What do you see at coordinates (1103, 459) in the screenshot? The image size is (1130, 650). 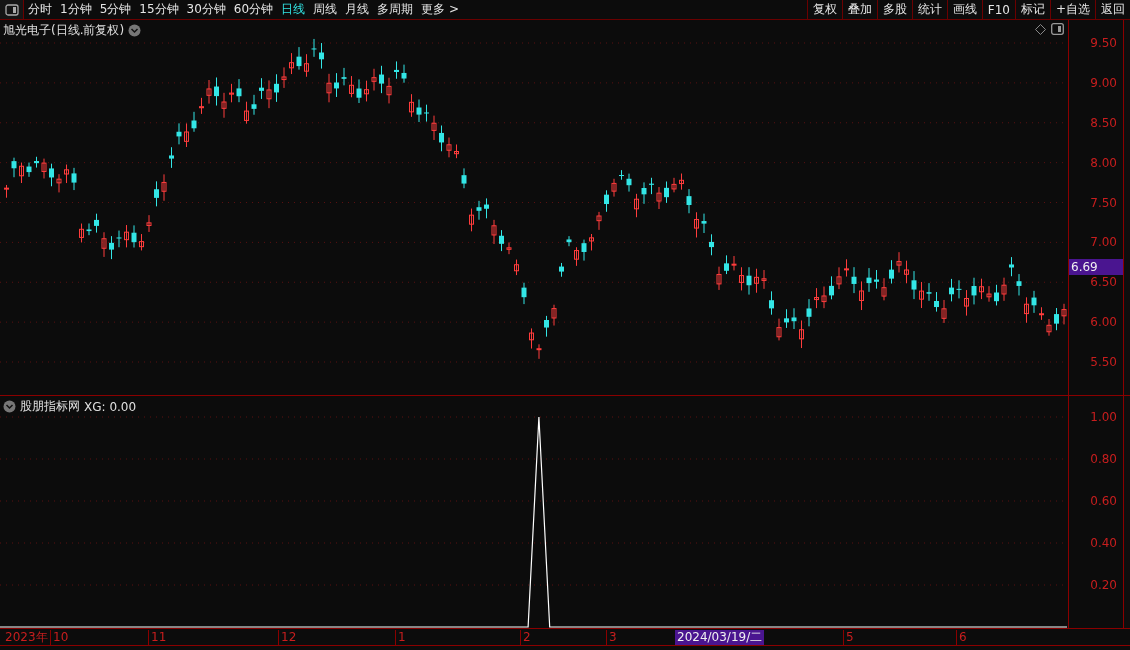 I see `y-axis-tick-label: 0.80` at bounding box center [1103, 459].